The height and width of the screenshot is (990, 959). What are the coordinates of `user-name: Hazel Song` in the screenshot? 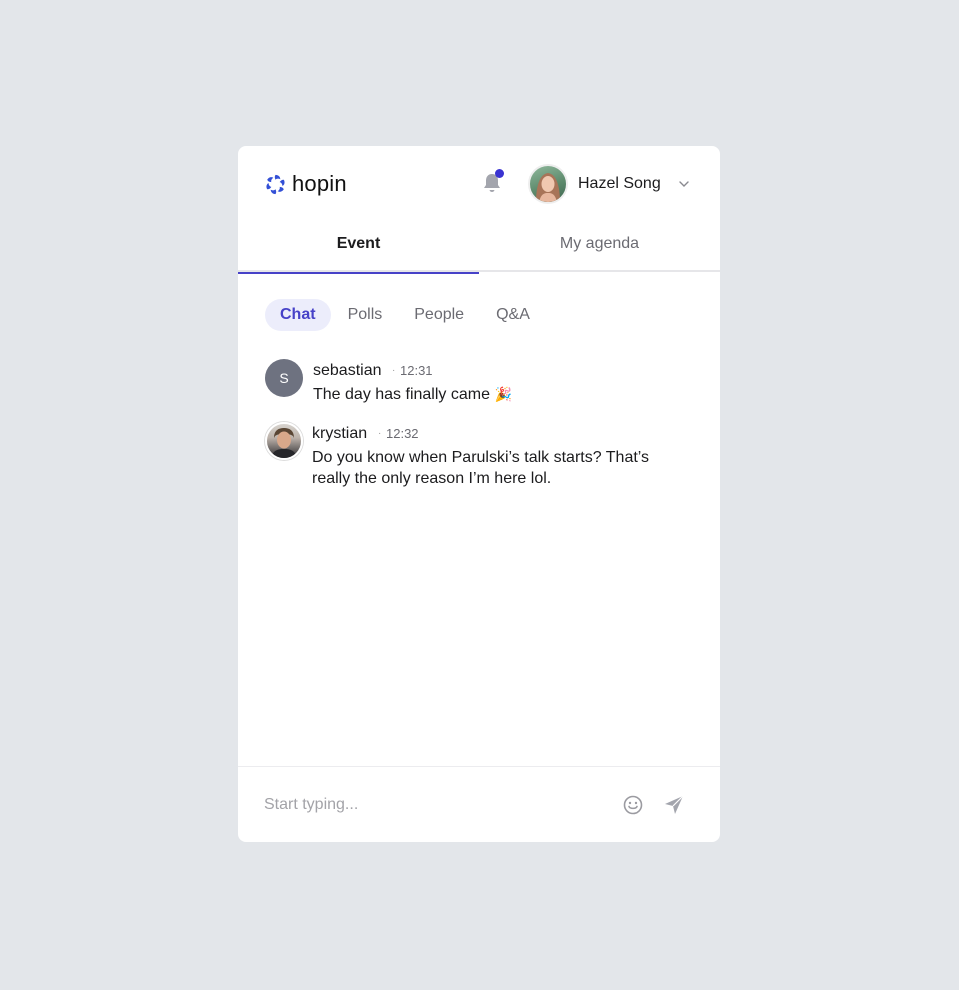 It's located at (619, 184).